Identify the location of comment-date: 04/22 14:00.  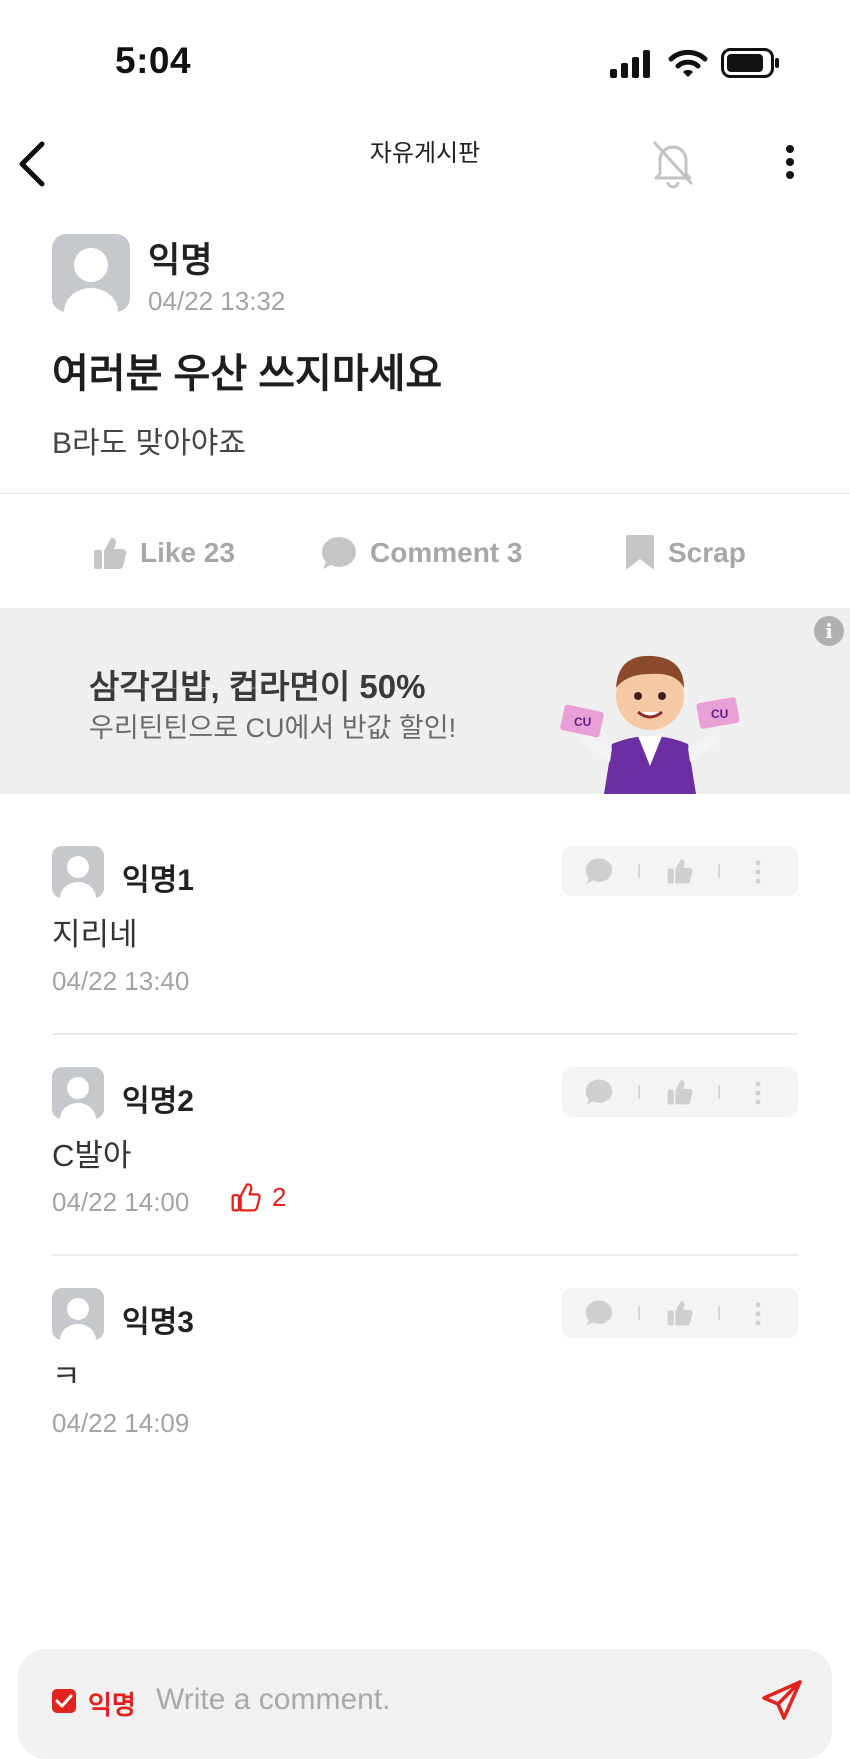
(121, 1202).